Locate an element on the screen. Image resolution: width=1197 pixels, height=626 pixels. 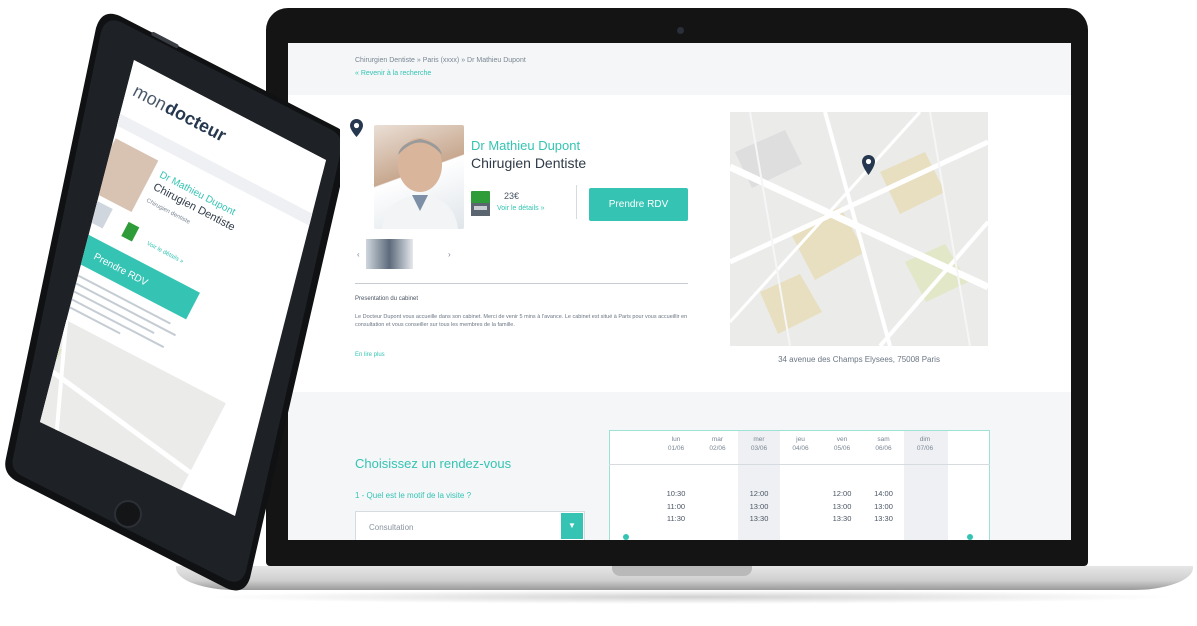
webcam is located at coordinates (680, 30).